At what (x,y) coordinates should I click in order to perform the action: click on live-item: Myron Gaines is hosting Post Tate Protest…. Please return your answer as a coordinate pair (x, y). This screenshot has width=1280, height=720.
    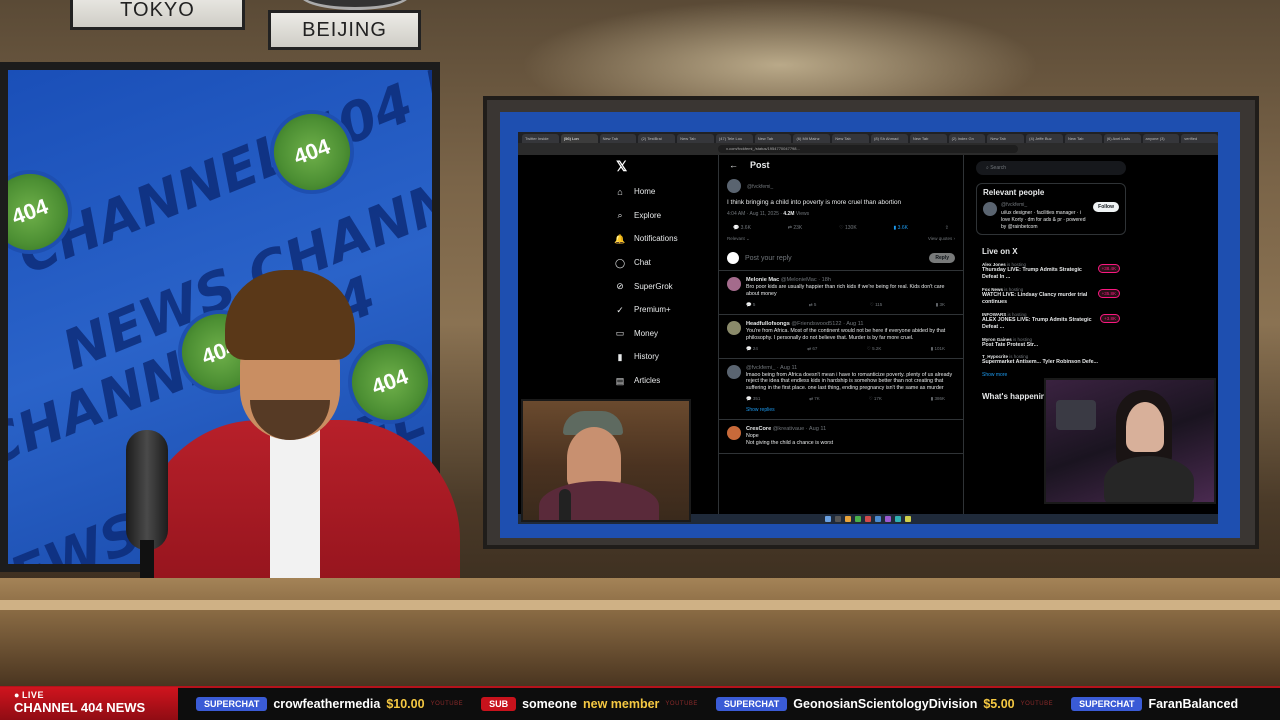
    Looking at the image, I should click on (1051, 343).